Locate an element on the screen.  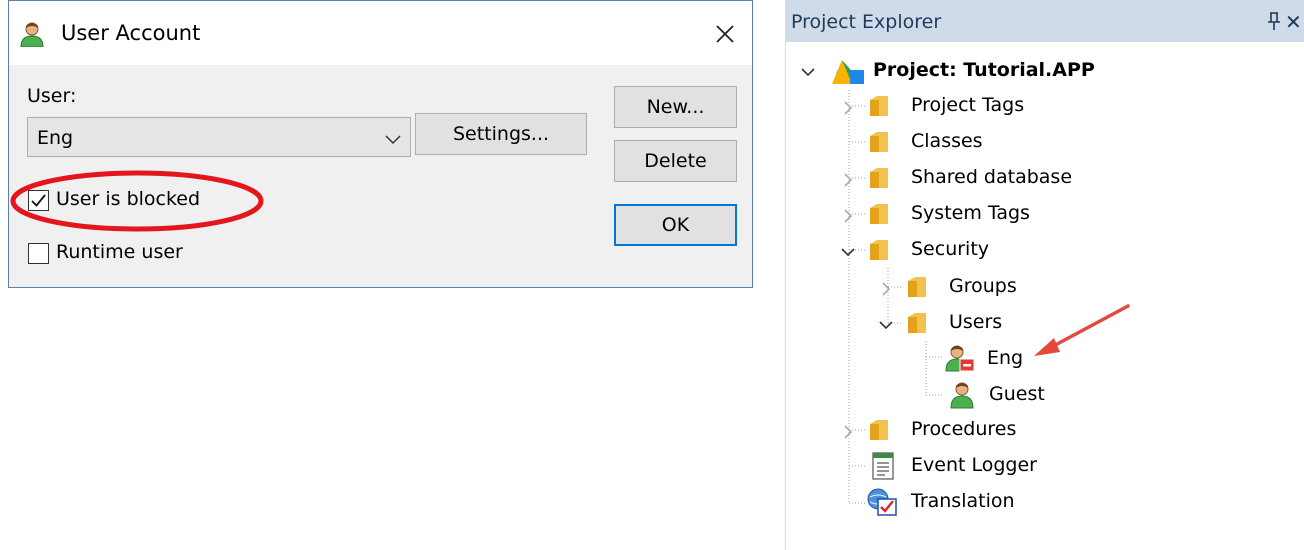
tree-item-eng: Eng is located at coordinates (1005, 358).